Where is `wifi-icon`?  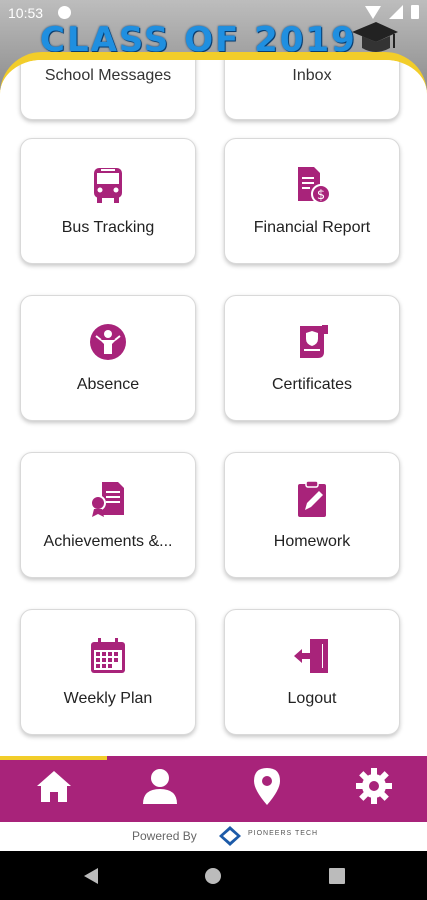 wifi-icon is located at coordinates (373, 12).